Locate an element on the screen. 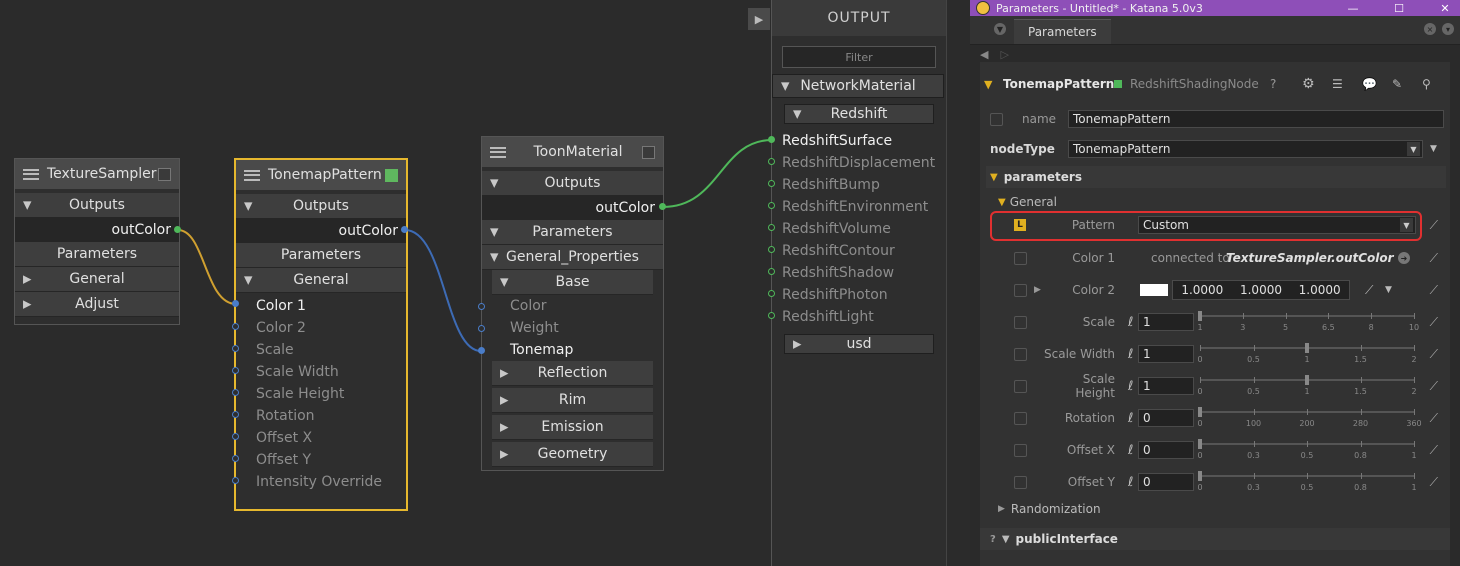 Image resolution: width=1460 pixels, height=566 pixels. output-port-redshift-volume: RedshiftVolume is located at coordinates (859, 229).